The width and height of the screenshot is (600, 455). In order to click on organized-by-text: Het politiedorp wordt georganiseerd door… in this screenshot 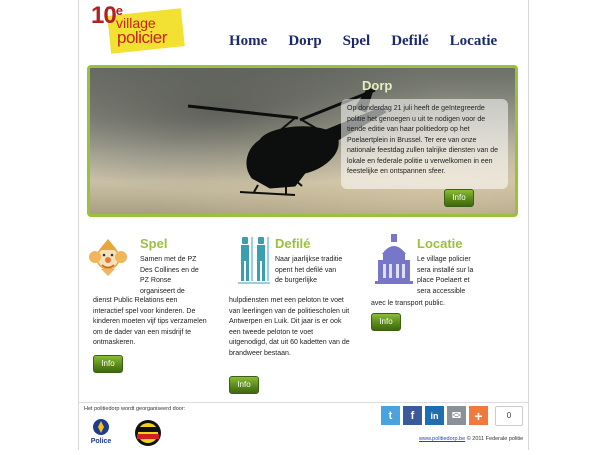, I will do `click(135, 409)`.